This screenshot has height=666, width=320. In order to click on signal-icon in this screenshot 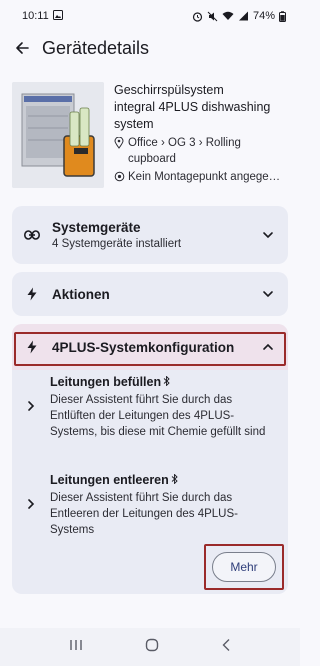, I will do `click(243, 16)`.